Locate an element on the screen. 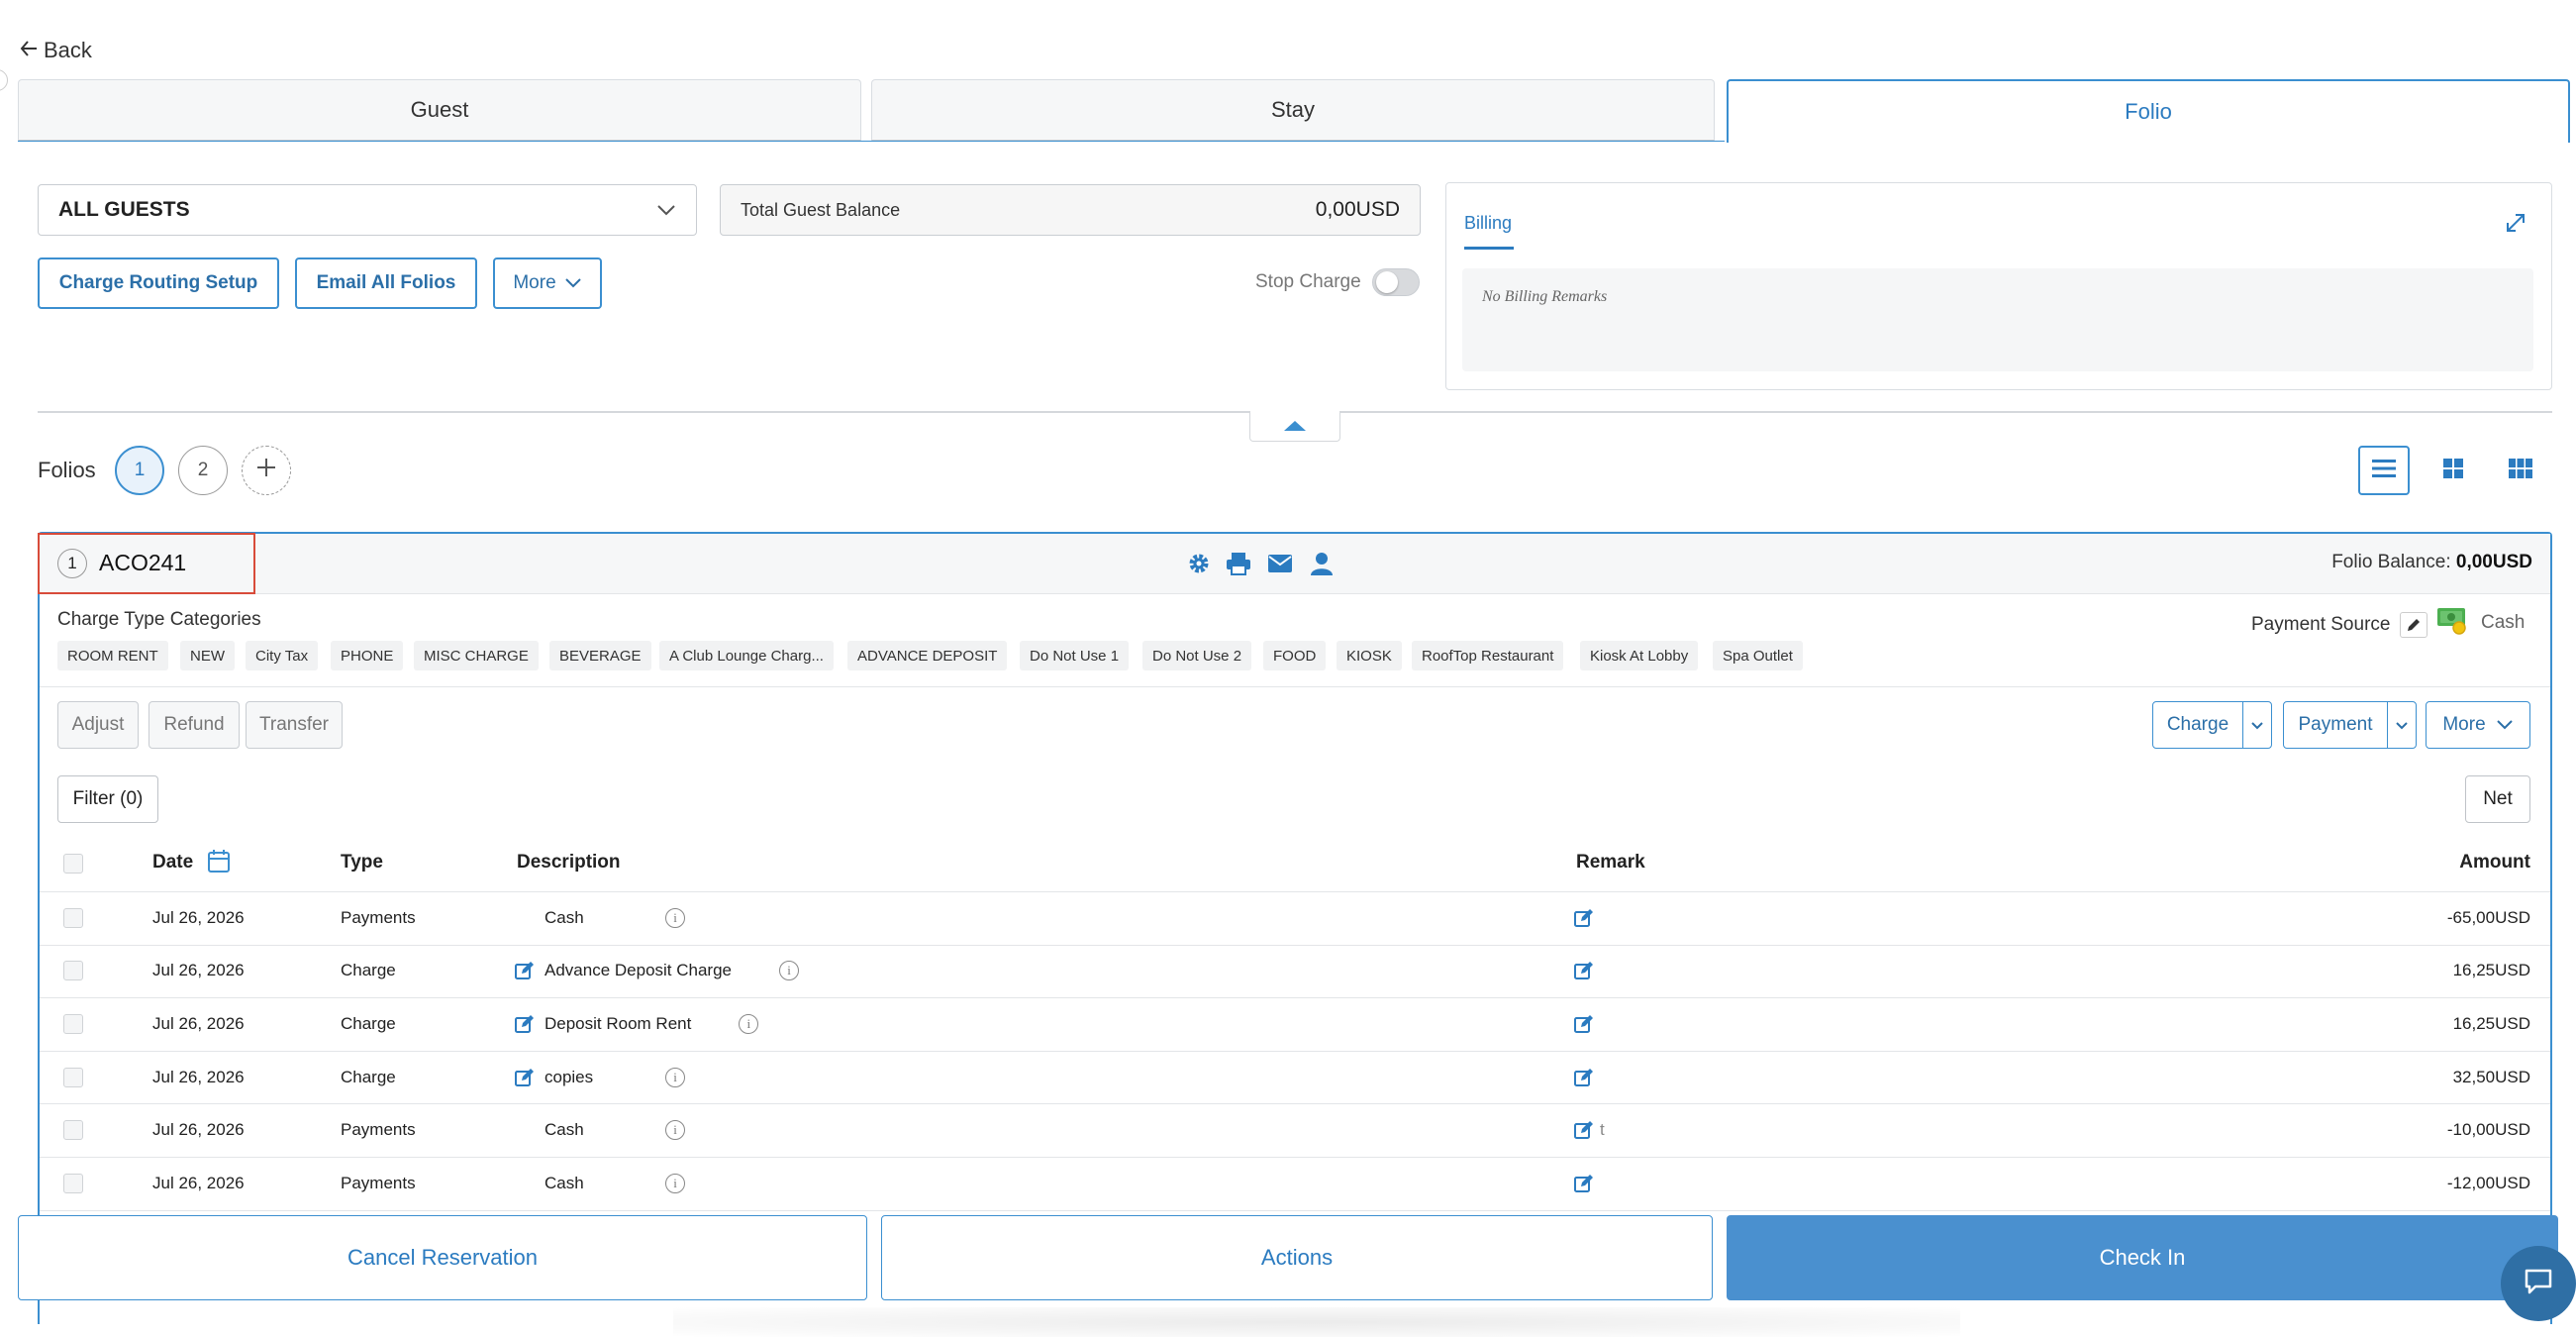 The width and height of the screenshot is (2576, 1337). category-chip-label: RoofTop Restaurant is located at coordinates (1488, 656).